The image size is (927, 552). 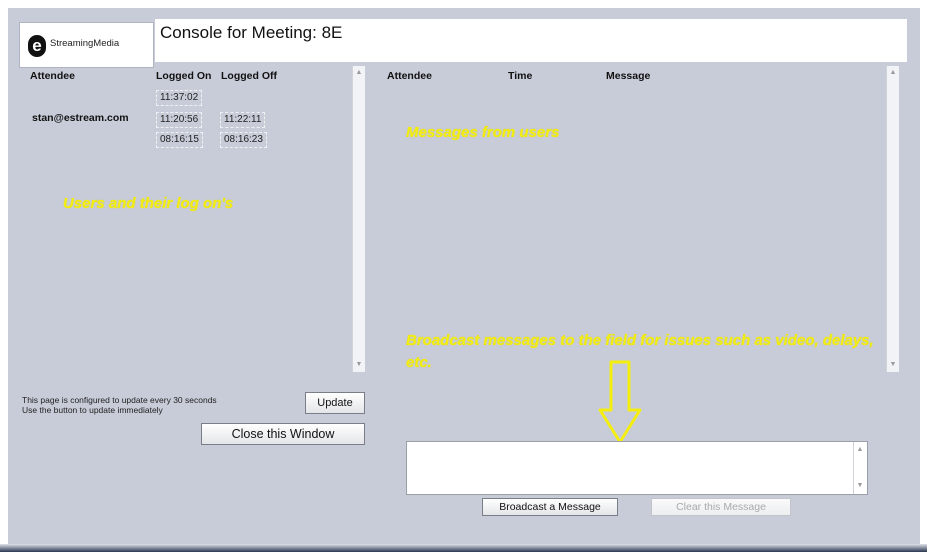 I want to click on taskbar-edge, so click(x=463, y=548).